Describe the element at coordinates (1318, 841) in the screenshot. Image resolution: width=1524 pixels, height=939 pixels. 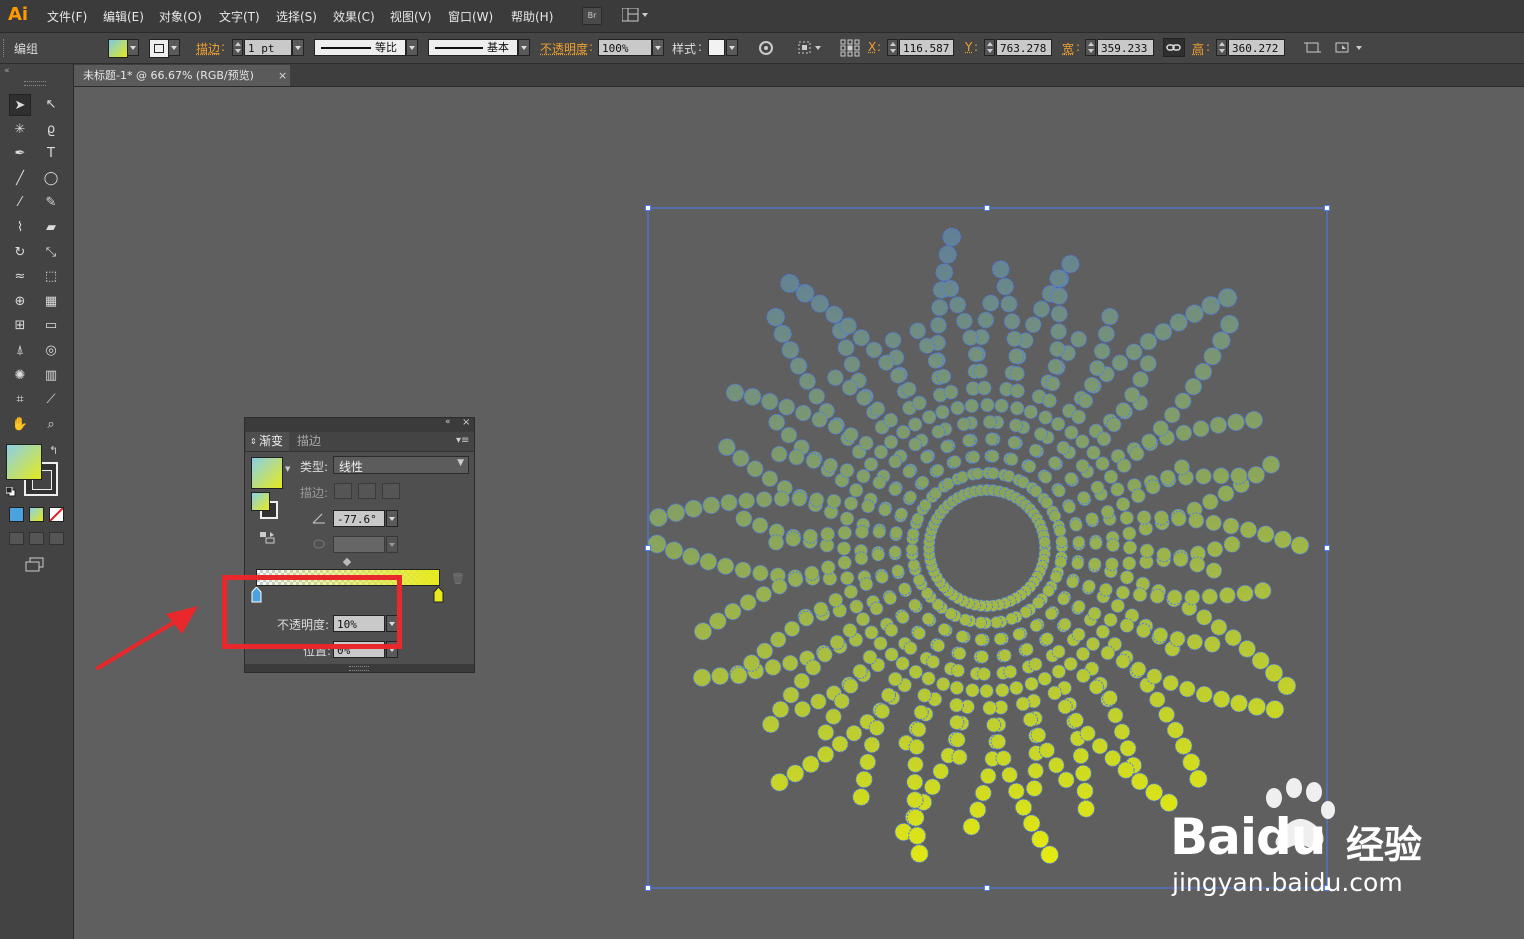
I see `baidu-watermark: Baidu 经验 jingyan.baidu.com` at that location.